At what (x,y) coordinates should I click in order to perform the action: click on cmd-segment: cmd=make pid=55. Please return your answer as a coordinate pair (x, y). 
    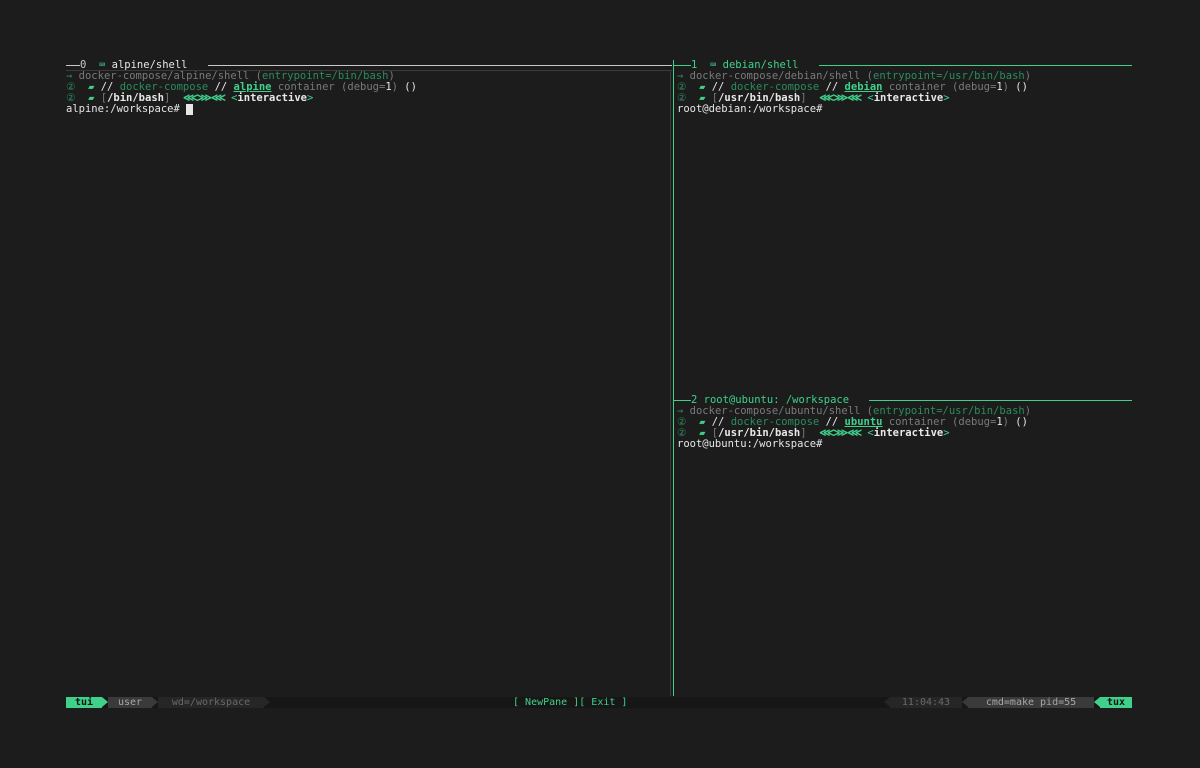
    Looking at the image, I should click on (1031, 702).